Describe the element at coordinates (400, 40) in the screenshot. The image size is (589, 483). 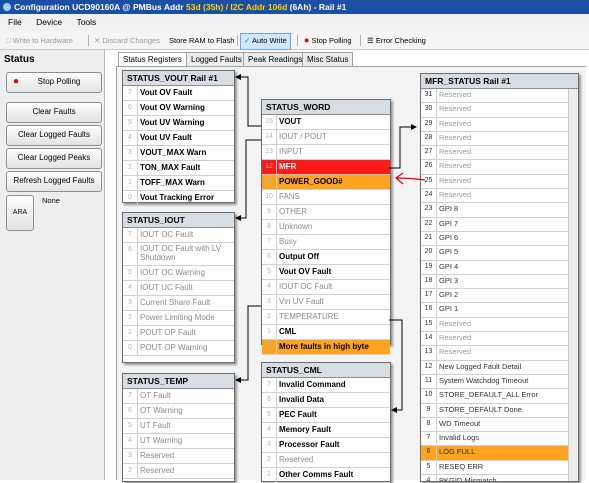
I see `error-checking-label: Error Checking` at that location.